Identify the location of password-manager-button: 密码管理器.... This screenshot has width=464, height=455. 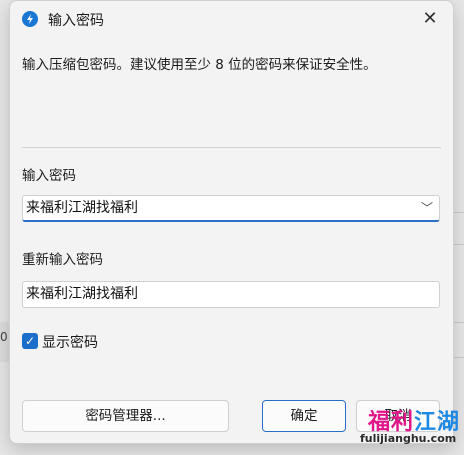
(125, 416).